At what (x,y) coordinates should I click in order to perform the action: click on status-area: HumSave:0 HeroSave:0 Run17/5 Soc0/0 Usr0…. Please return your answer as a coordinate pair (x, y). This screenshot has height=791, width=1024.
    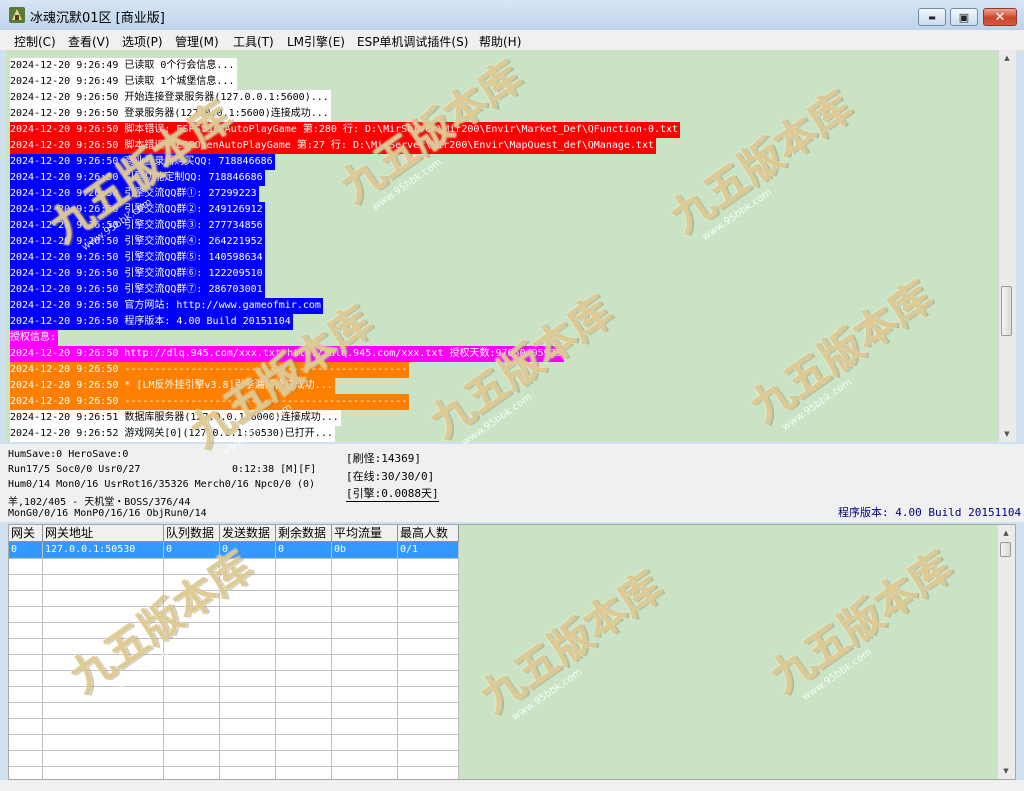
    Looking at the image, I should click on (512, 483).